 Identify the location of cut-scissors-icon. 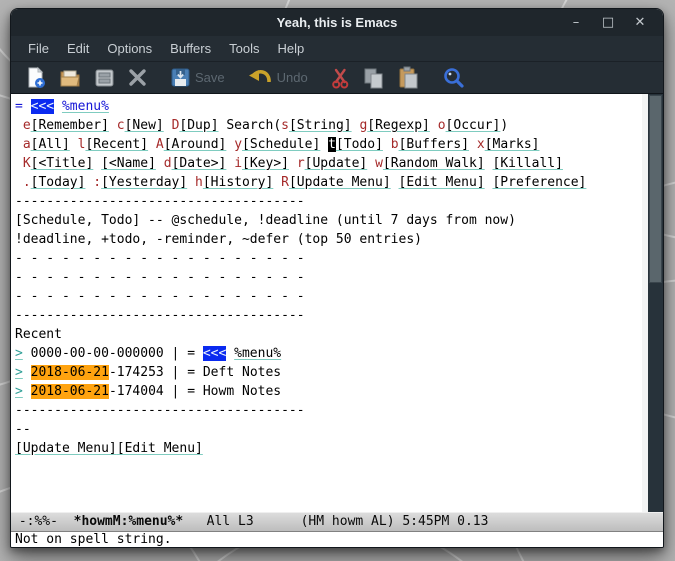
(340, 78).